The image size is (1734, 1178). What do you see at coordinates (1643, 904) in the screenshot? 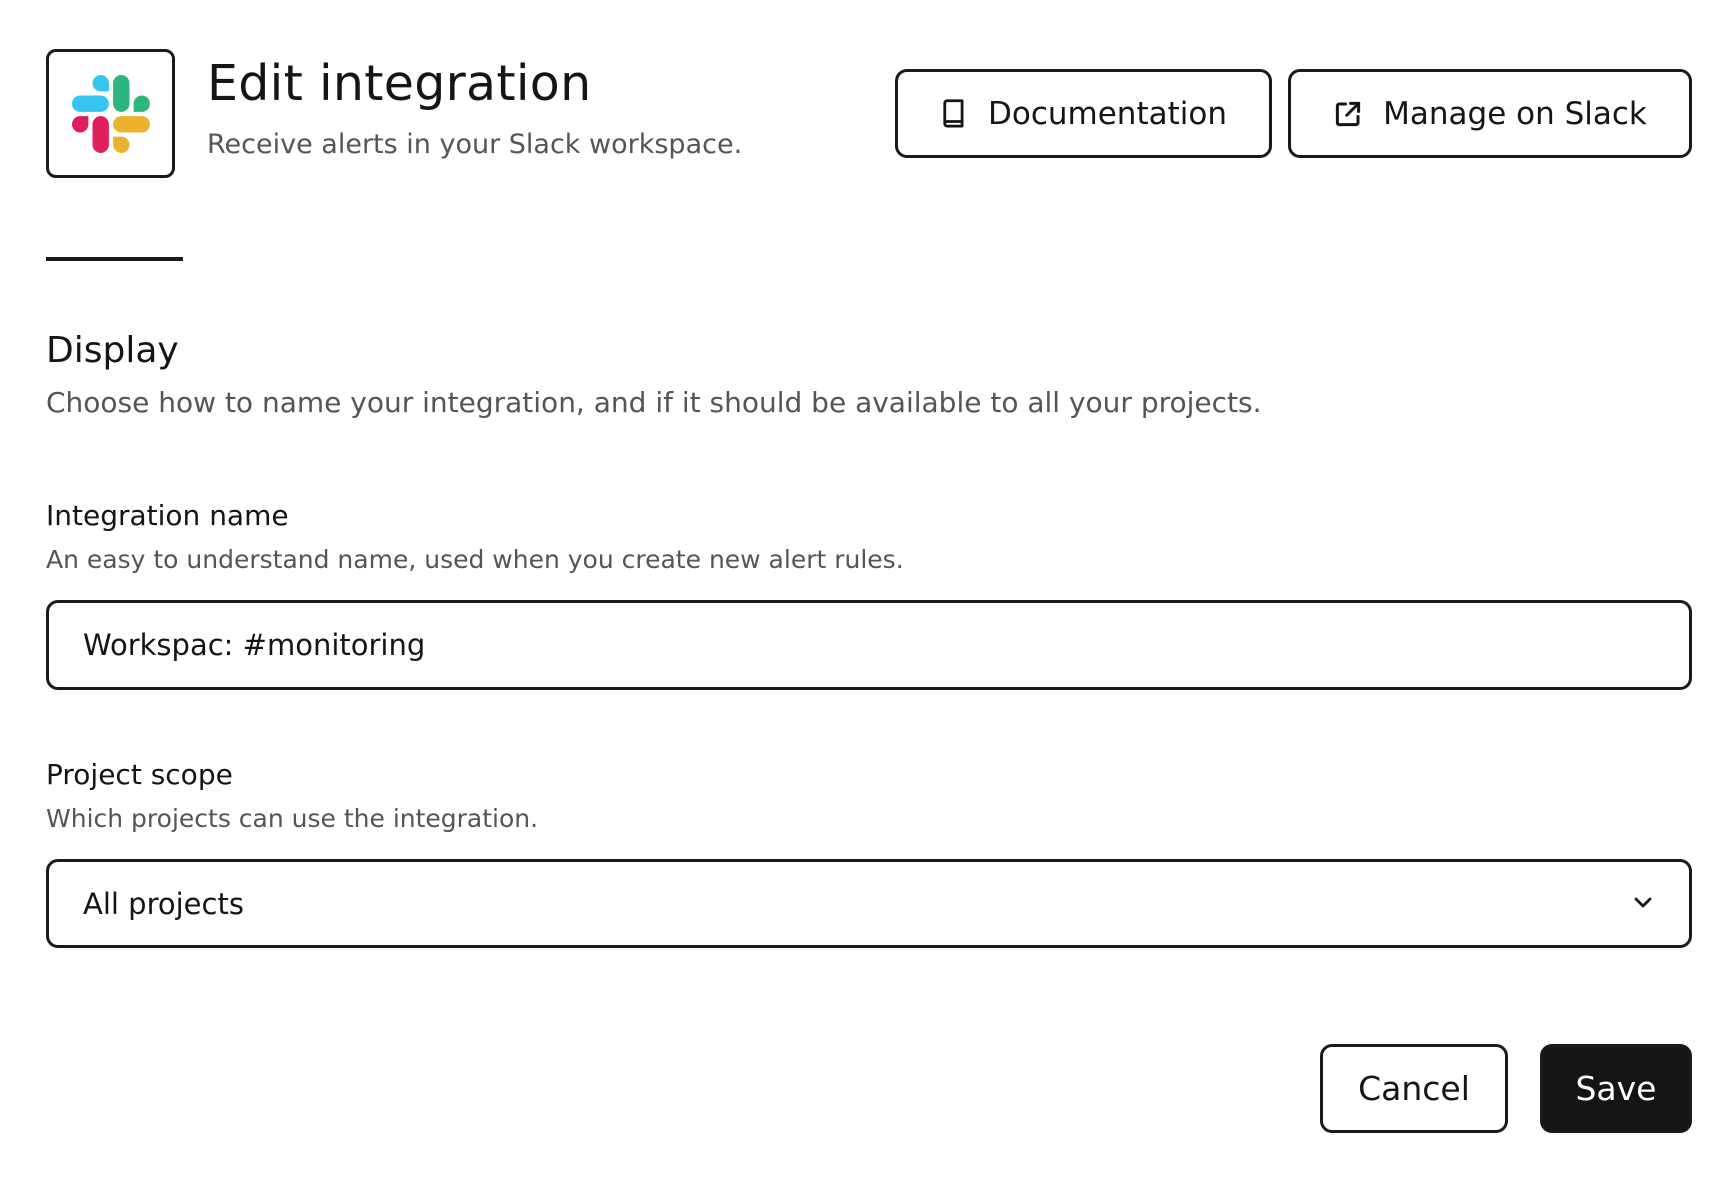
I see `chevron-down-icon` at bounding box center [1643, 904].